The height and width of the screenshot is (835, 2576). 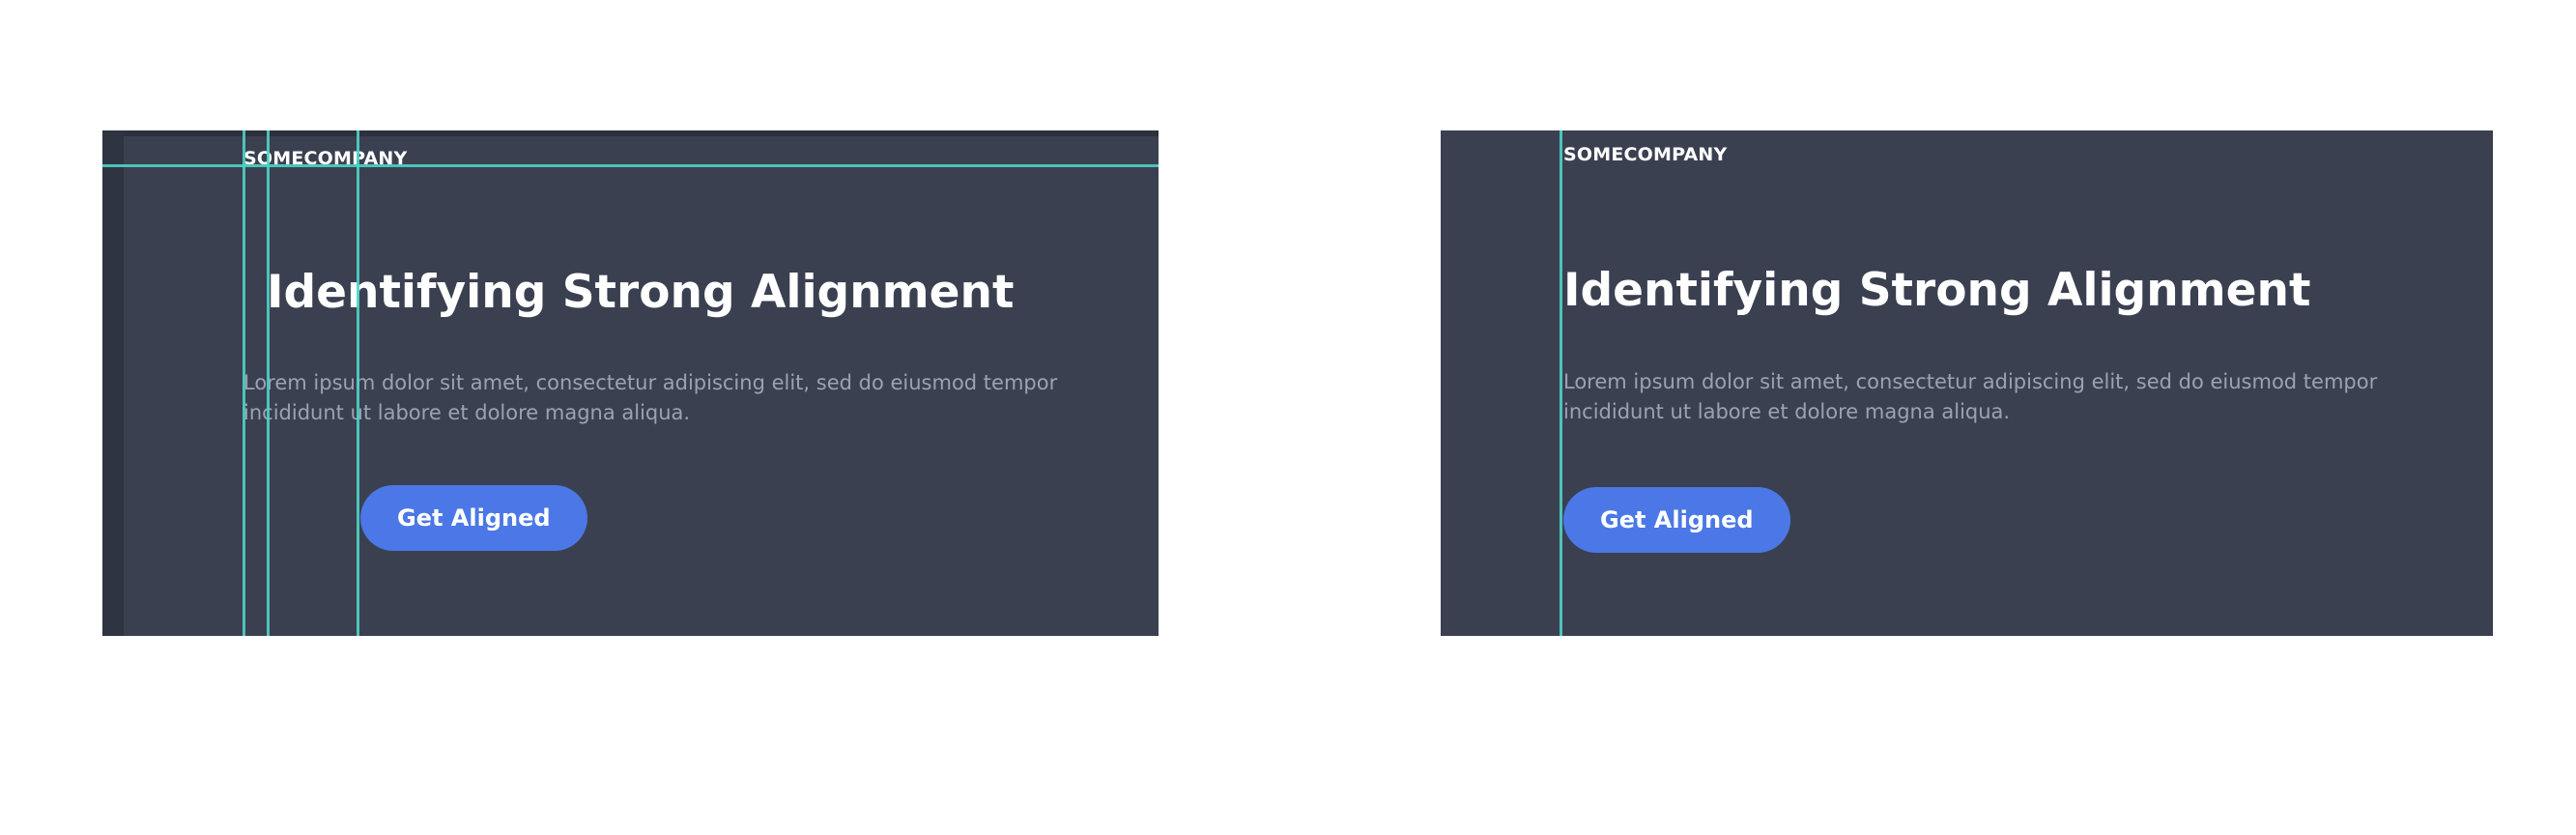 I want to click on horizontal-guide-line, so click(x=631, y=166).